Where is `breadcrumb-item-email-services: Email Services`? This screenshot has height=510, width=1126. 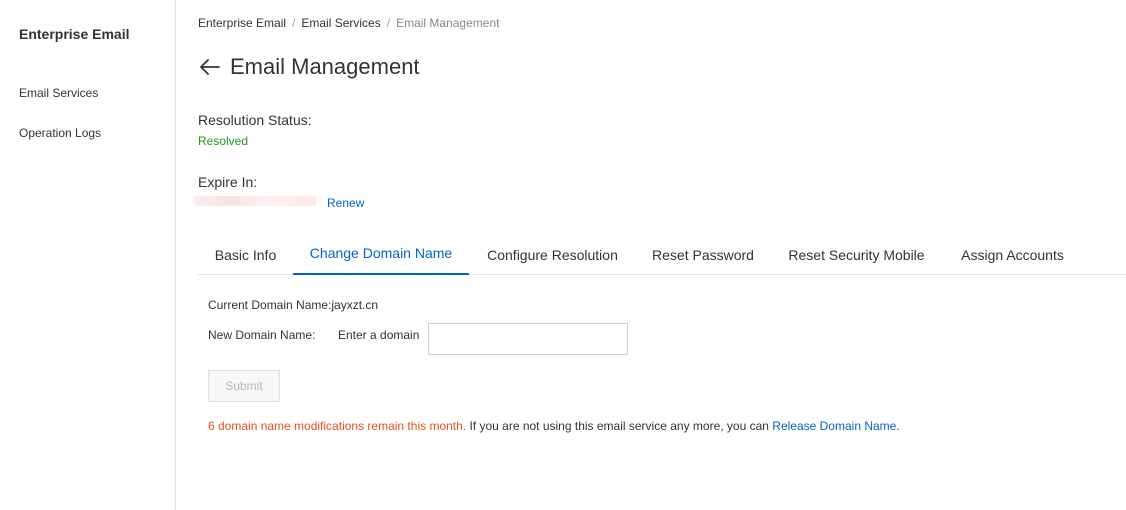
breadcrumb-item-email-services: Email Services is located at coordinates (340, 23).